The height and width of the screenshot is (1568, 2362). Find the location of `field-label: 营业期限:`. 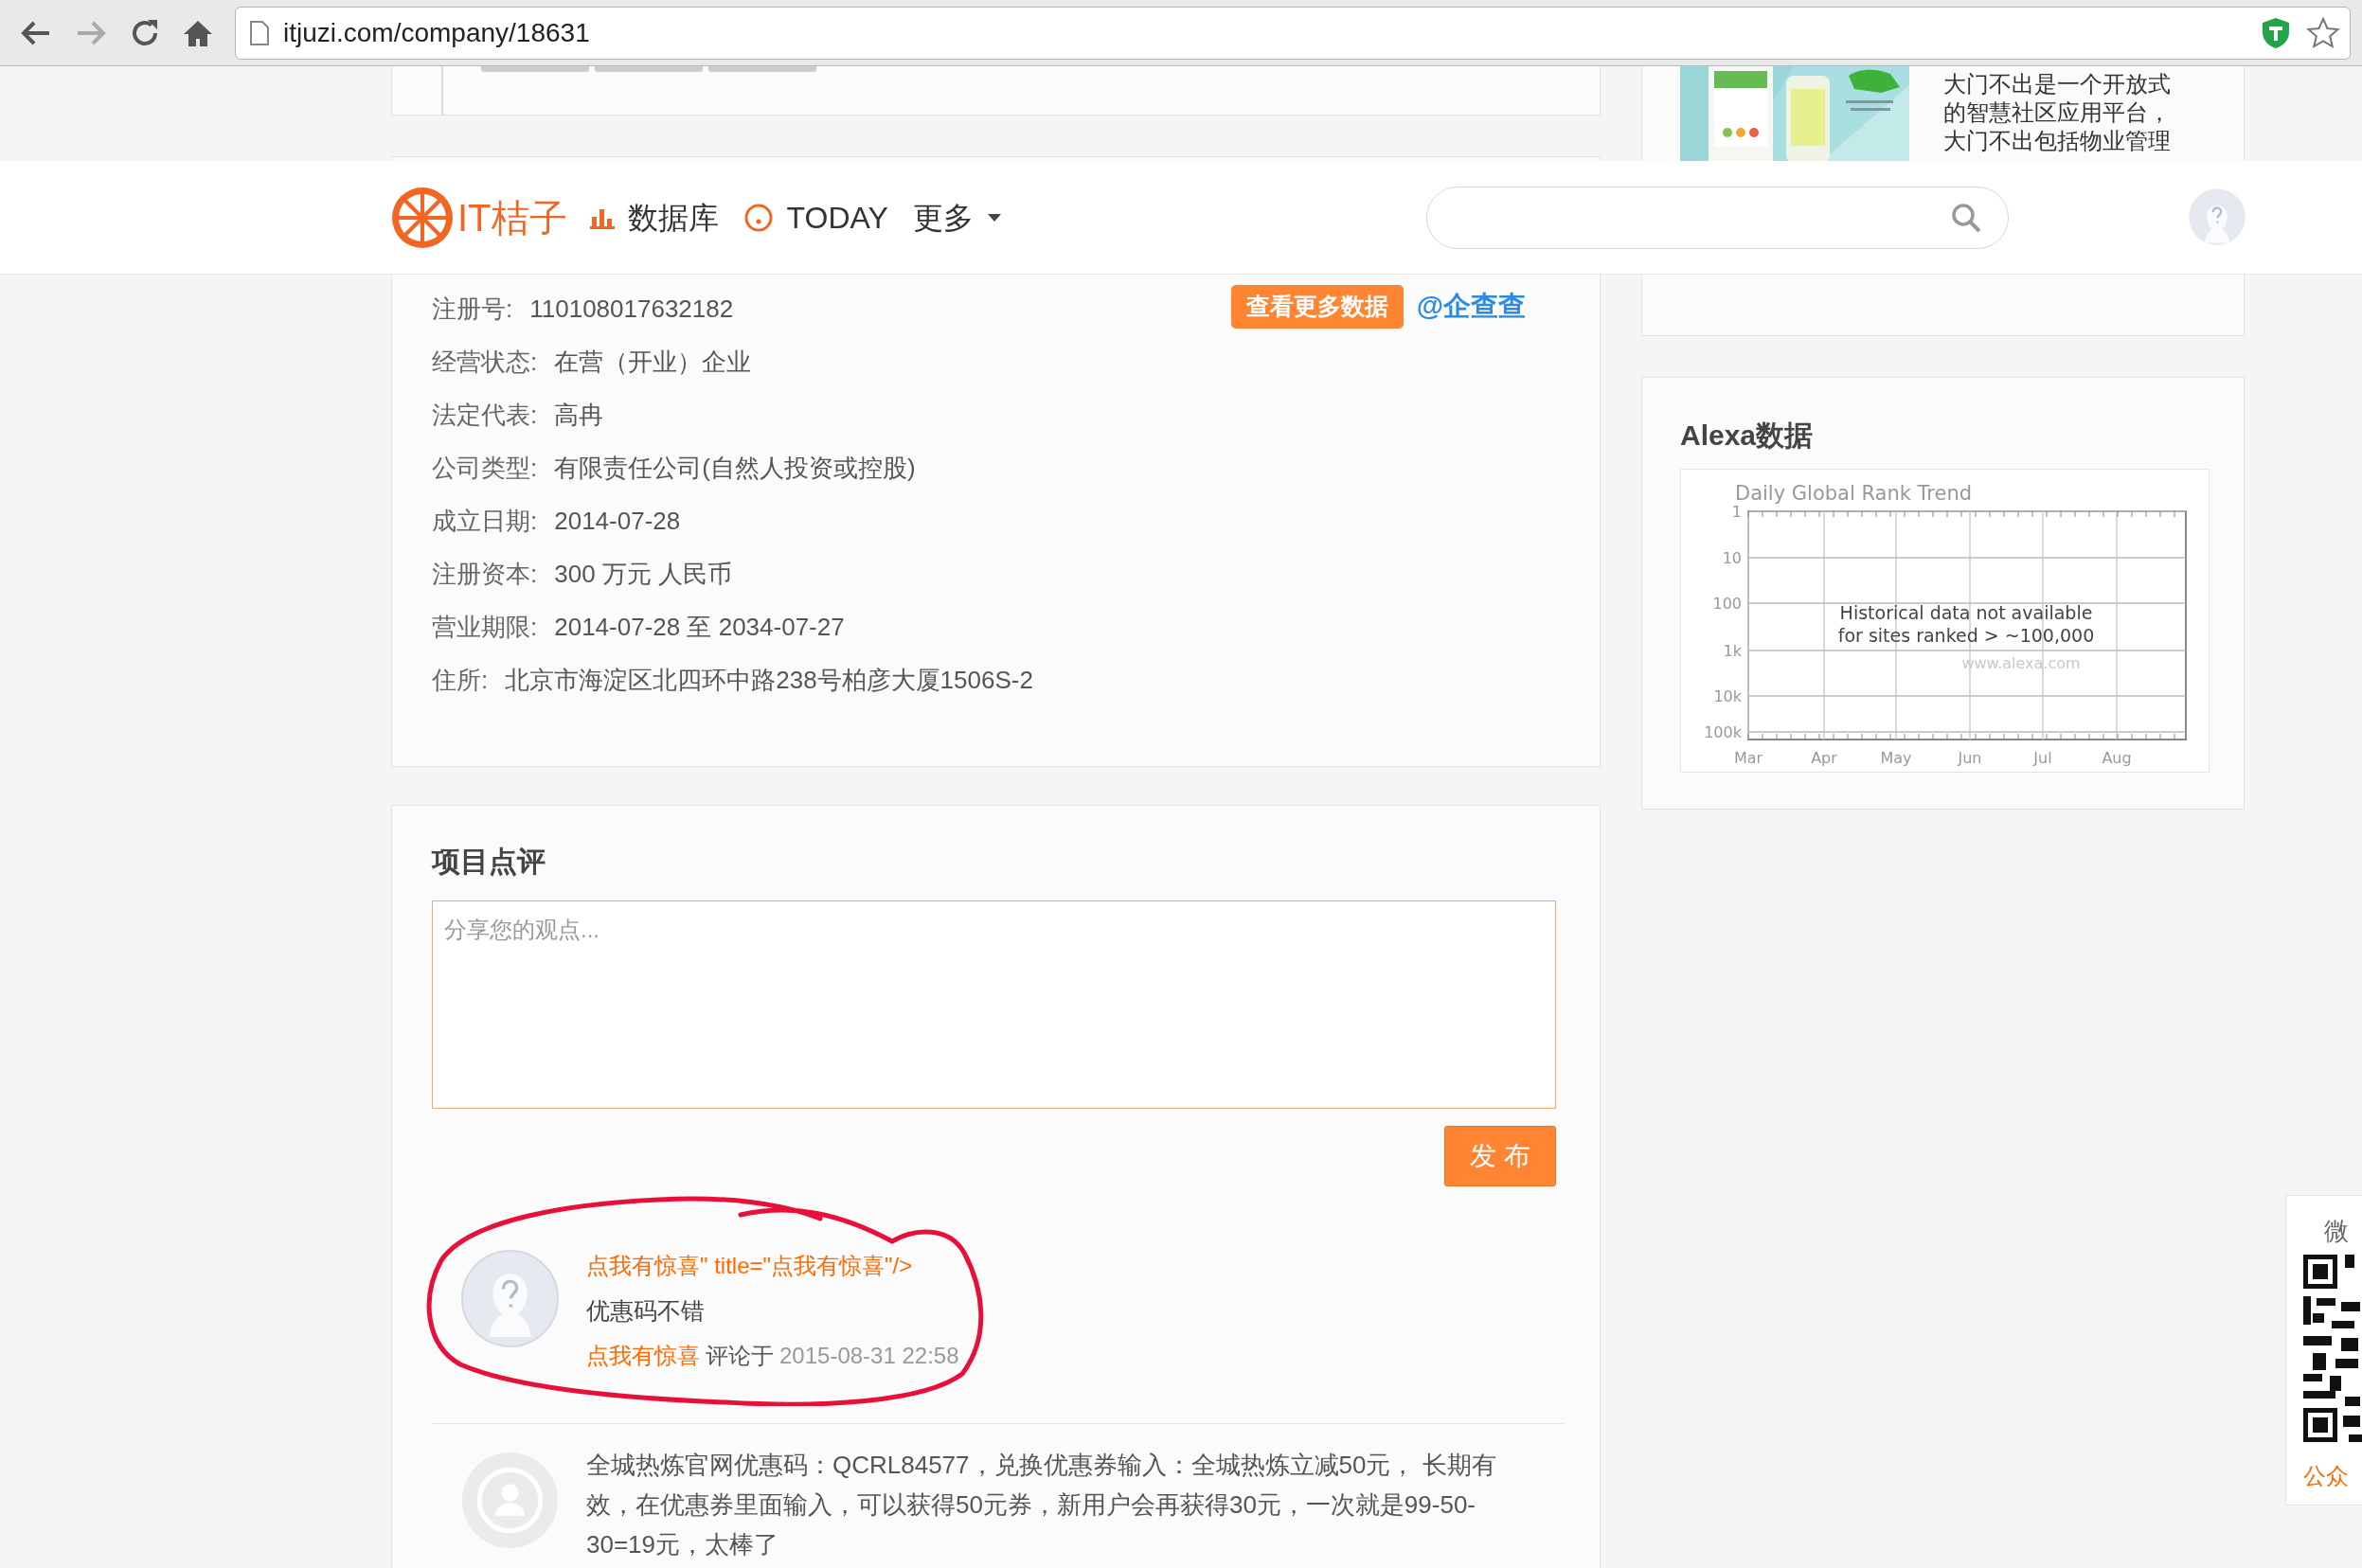

field-label: 营业期限: is located at coordinates (485, 627).